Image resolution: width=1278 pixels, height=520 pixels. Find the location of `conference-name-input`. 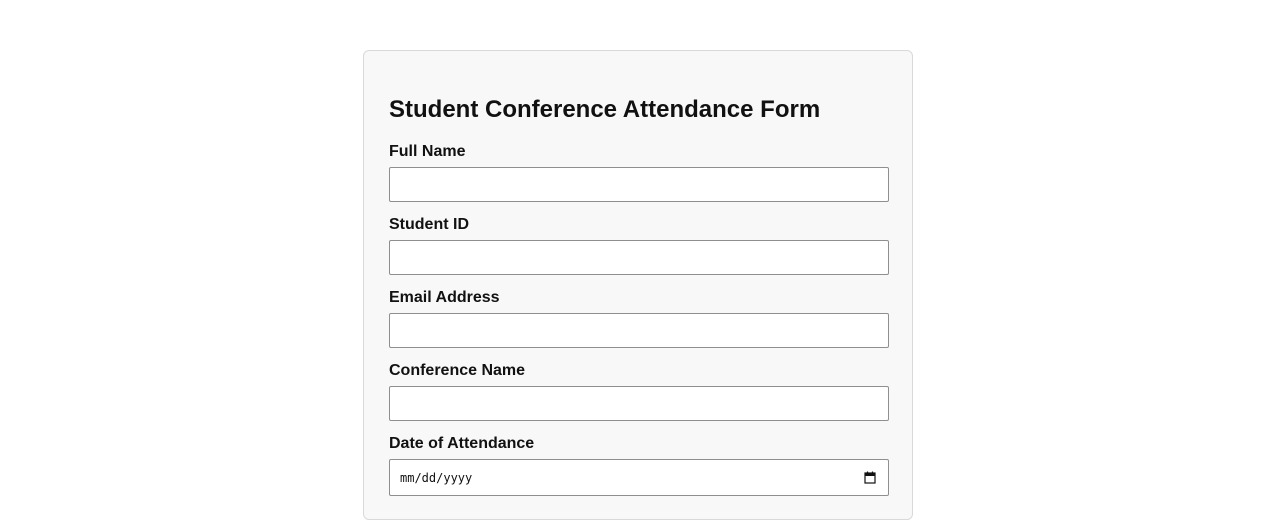

conference-name-input is located at coordinates (639, 403).